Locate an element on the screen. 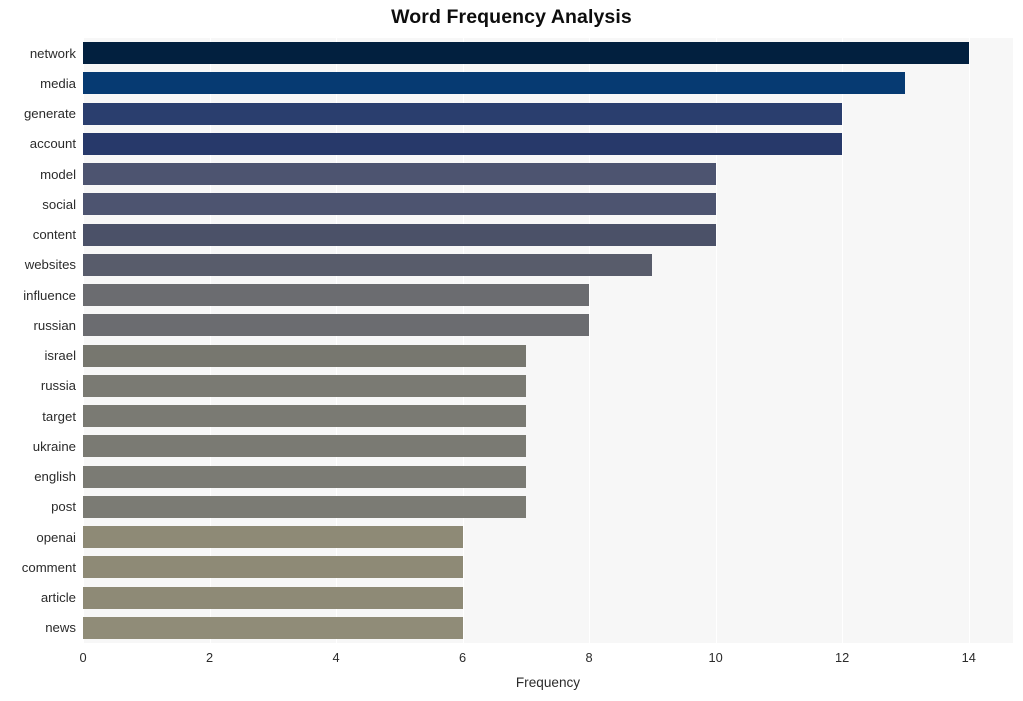 This screenshot has height=701, width=1023. y-tick-label-comment: comment is located at coordinates (48, 567).